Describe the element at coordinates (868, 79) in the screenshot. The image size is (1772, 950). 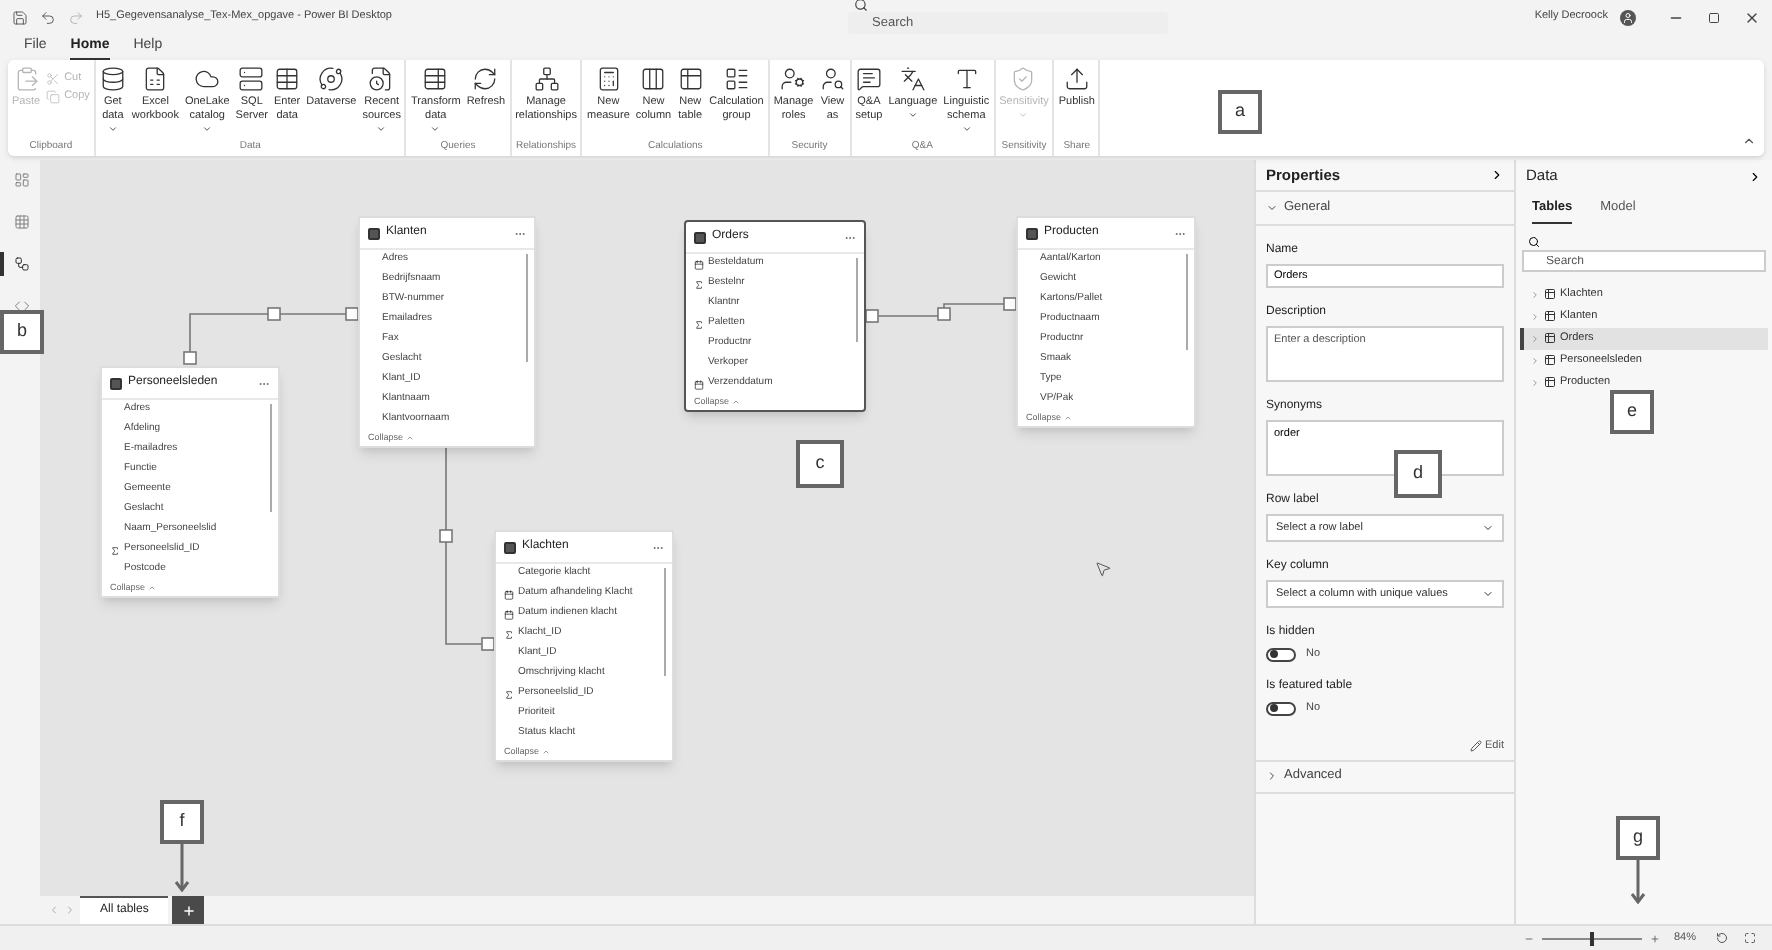
I see `chat-icon` at that location.